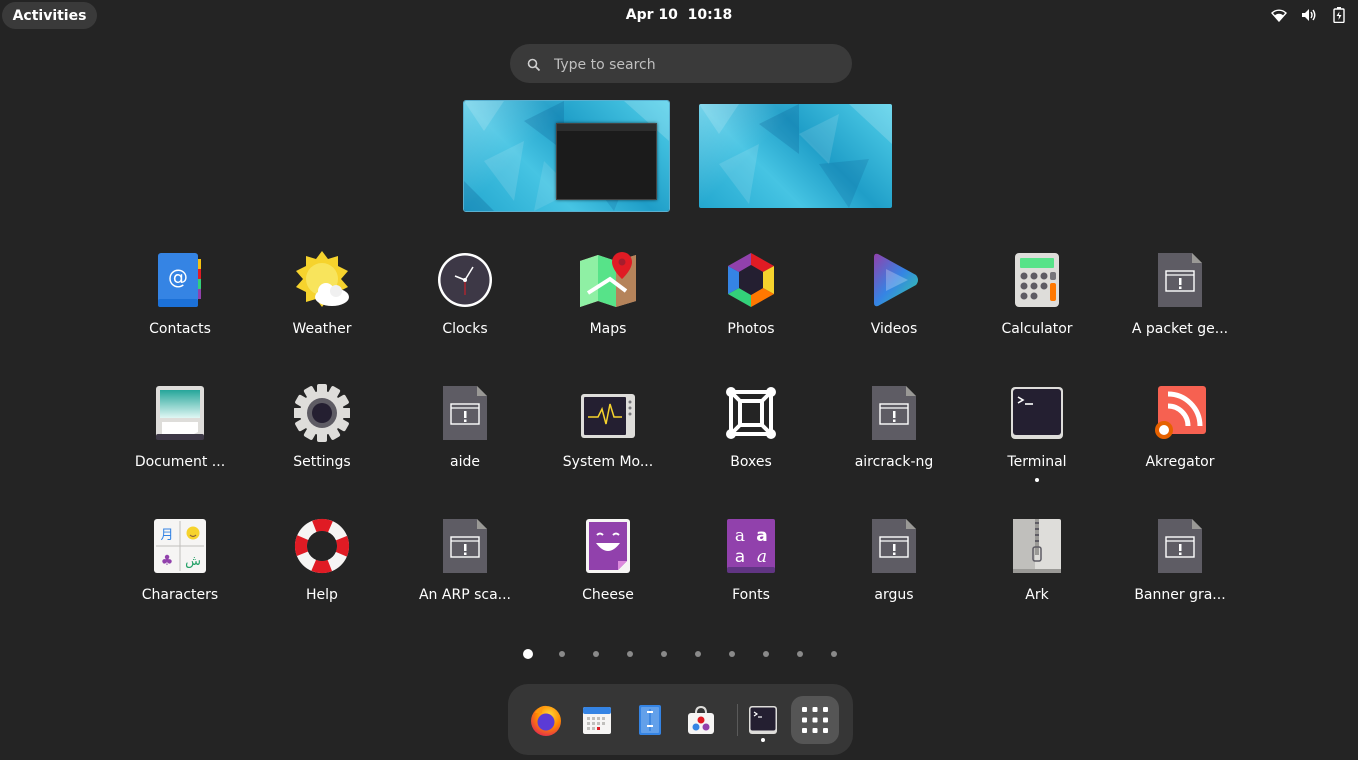 Image resolution: width=1358 pixels, height=760 pixels. I want to click on app-label: Photos, so click(751, 329).